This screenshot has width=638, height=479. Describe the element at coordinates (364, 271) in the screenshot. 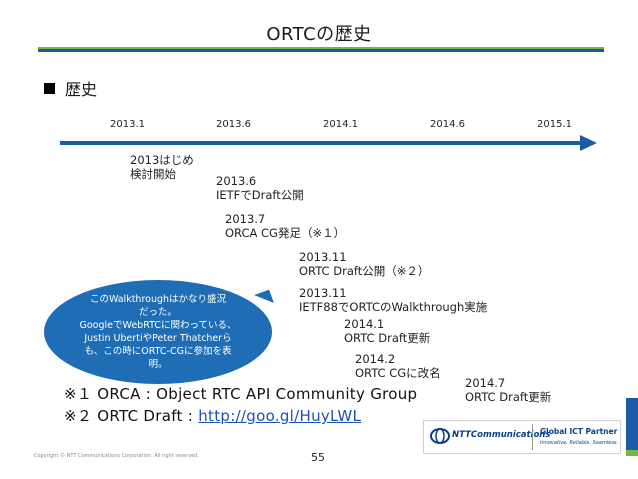

I see `event-desc: ORTC Draft公開（※２）` at that location.